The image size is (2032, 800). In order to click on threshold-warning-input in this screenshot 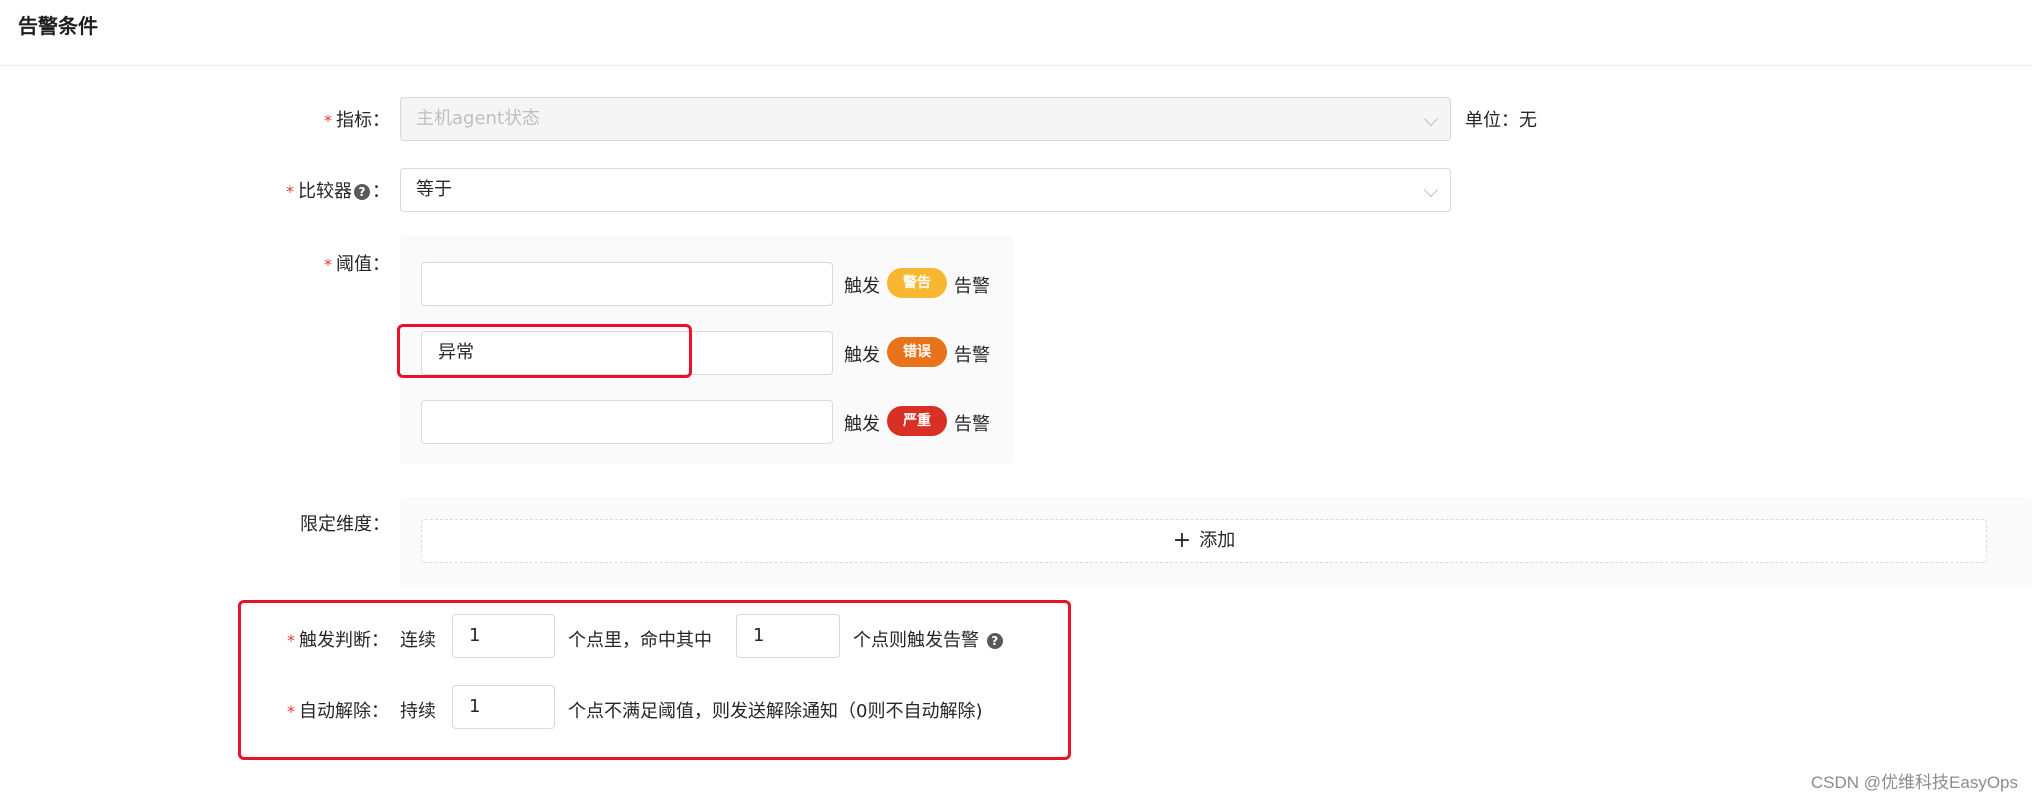, I will do `click(627, 284)`.